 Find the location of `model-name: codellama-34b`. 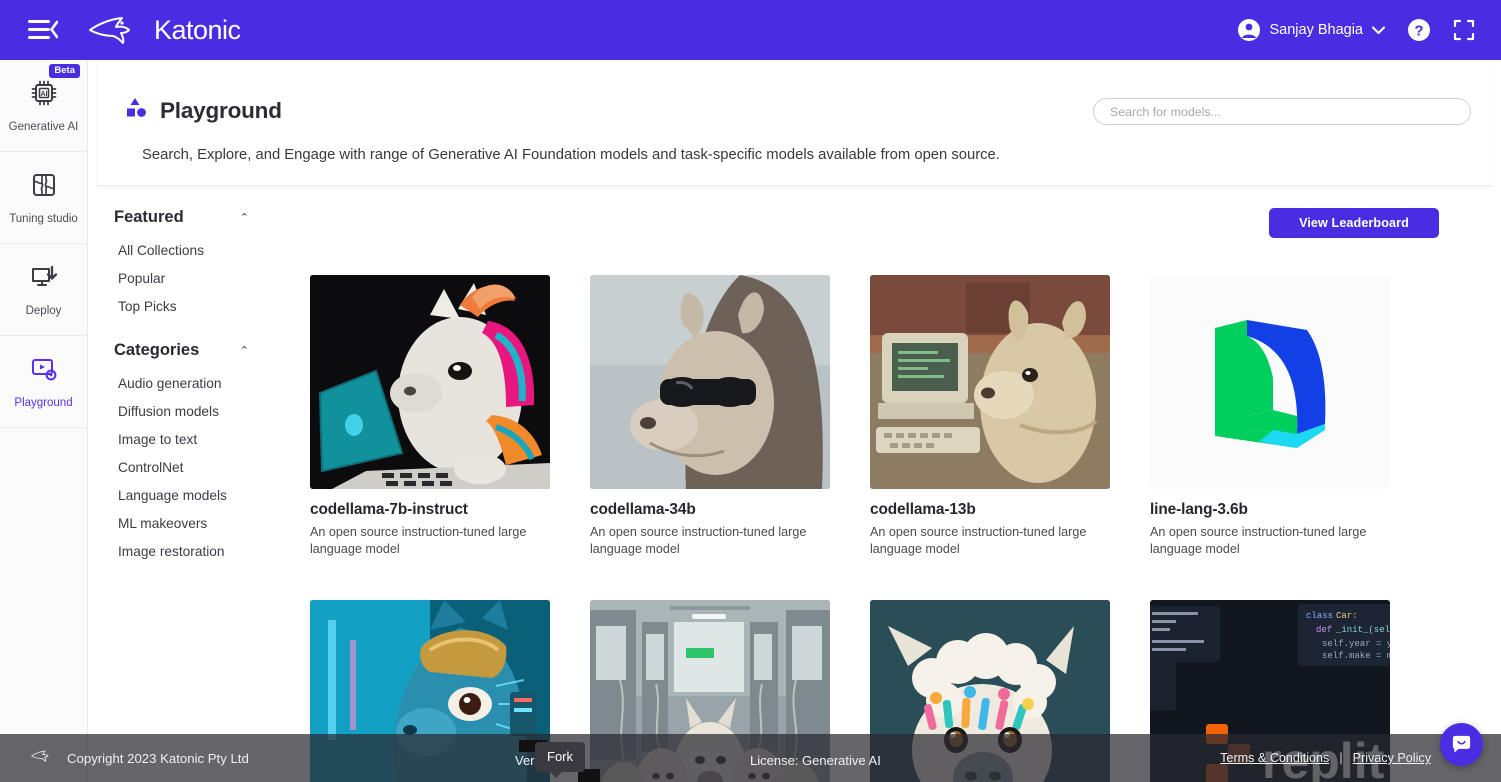

model-name: codellama-34b is located at coordinates (643, 509).